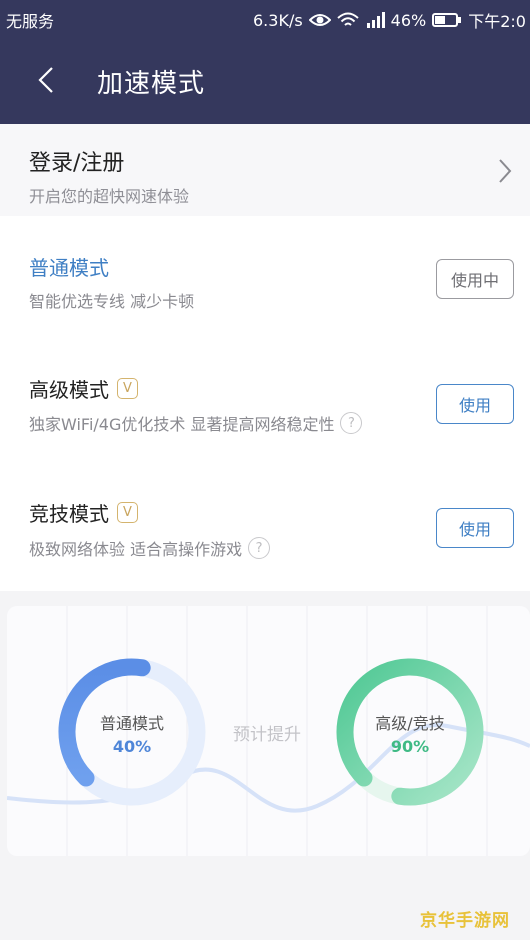 This screenshot has height=940, width=530. Describe the element at coordinates (151, 84) in the screenshot. I see `page-title: 加速模式` at that location.